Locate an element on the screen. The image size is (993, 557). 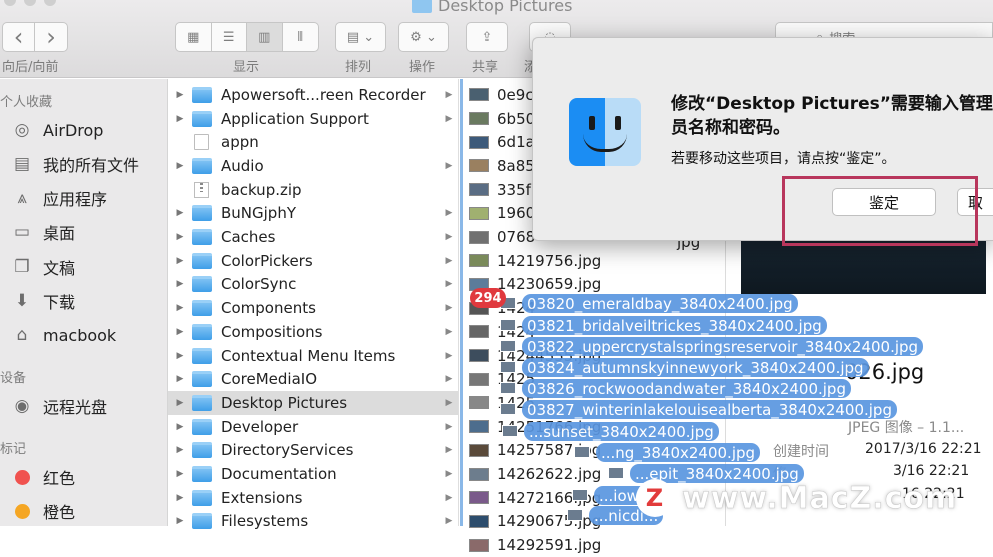
back-button: ‹ is located at coordinates (19, 37).